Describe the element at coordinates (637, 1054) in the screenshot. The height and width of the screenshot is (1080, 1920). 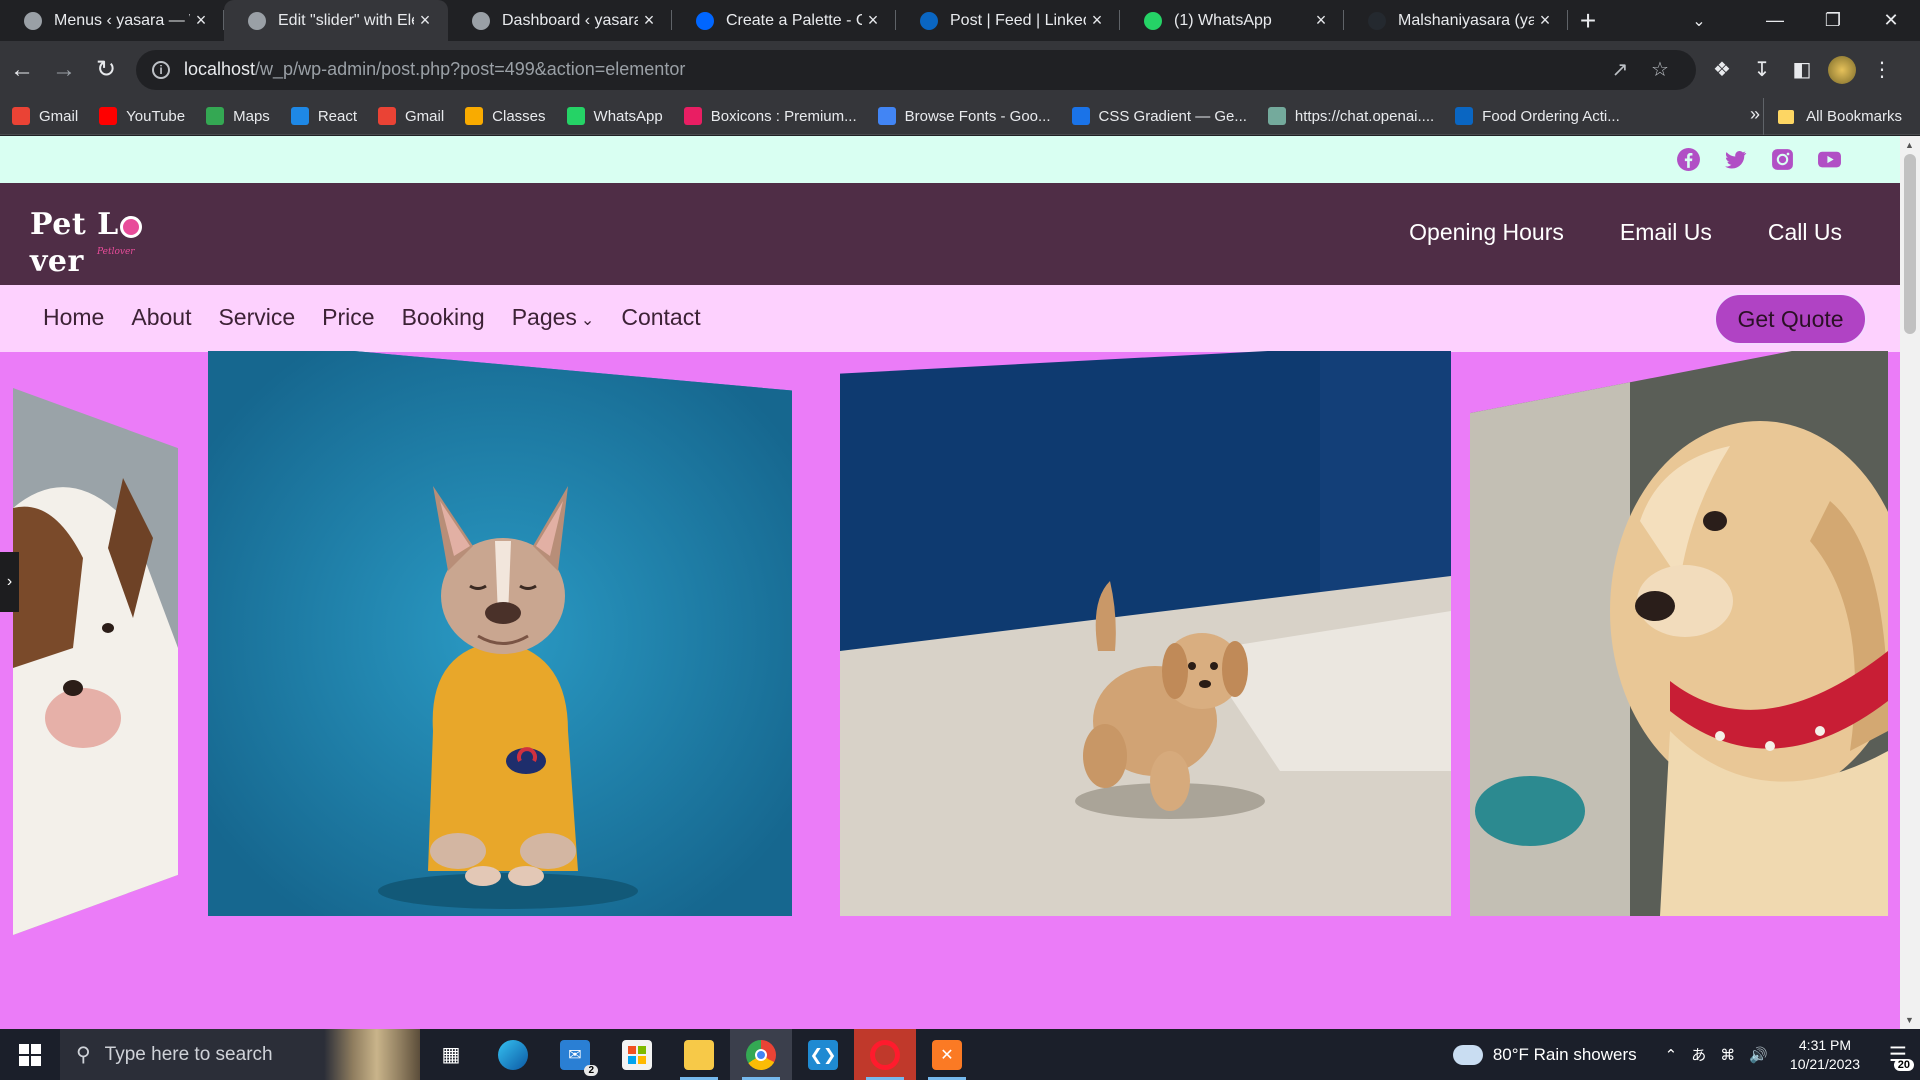
I see `store-icon` at that location.